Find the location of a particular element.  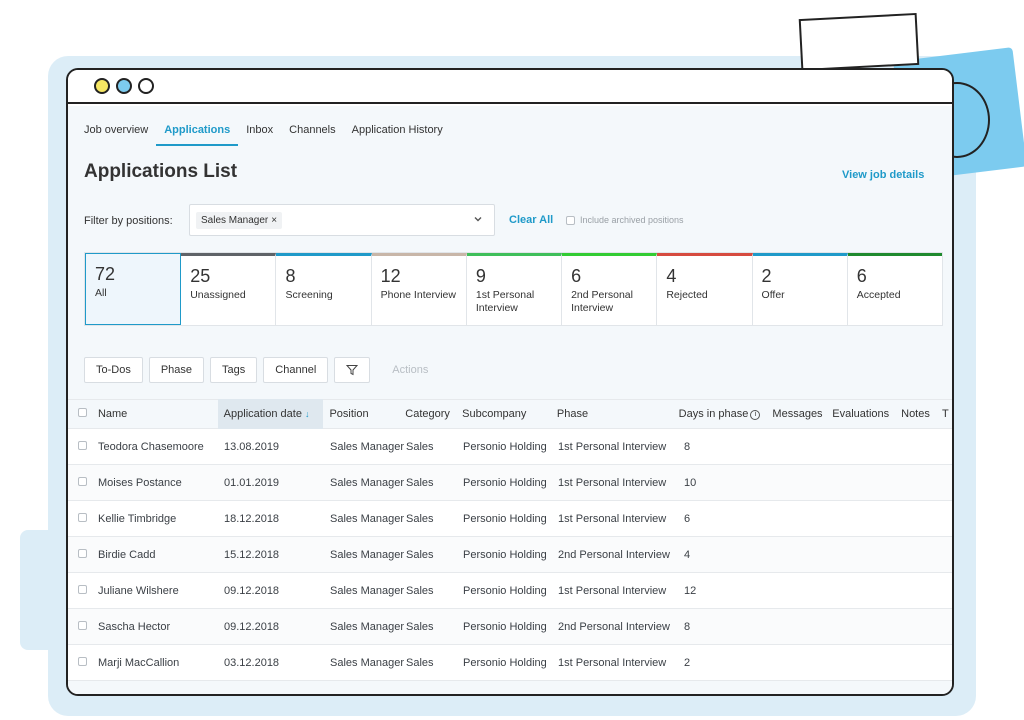

position-chip-label: Sales Manager is located at coordinates (235, 220).